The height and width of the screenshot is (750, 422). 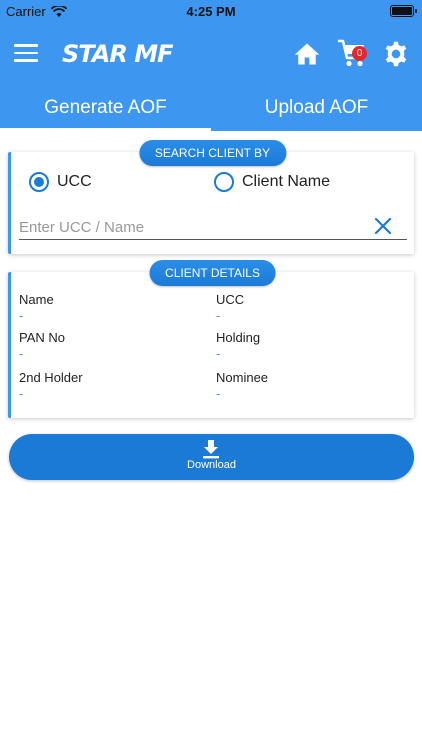 What do you see at coordinates (211, 449) in the screenshot?
I see `download-icon` at bounding box center [211, 449].